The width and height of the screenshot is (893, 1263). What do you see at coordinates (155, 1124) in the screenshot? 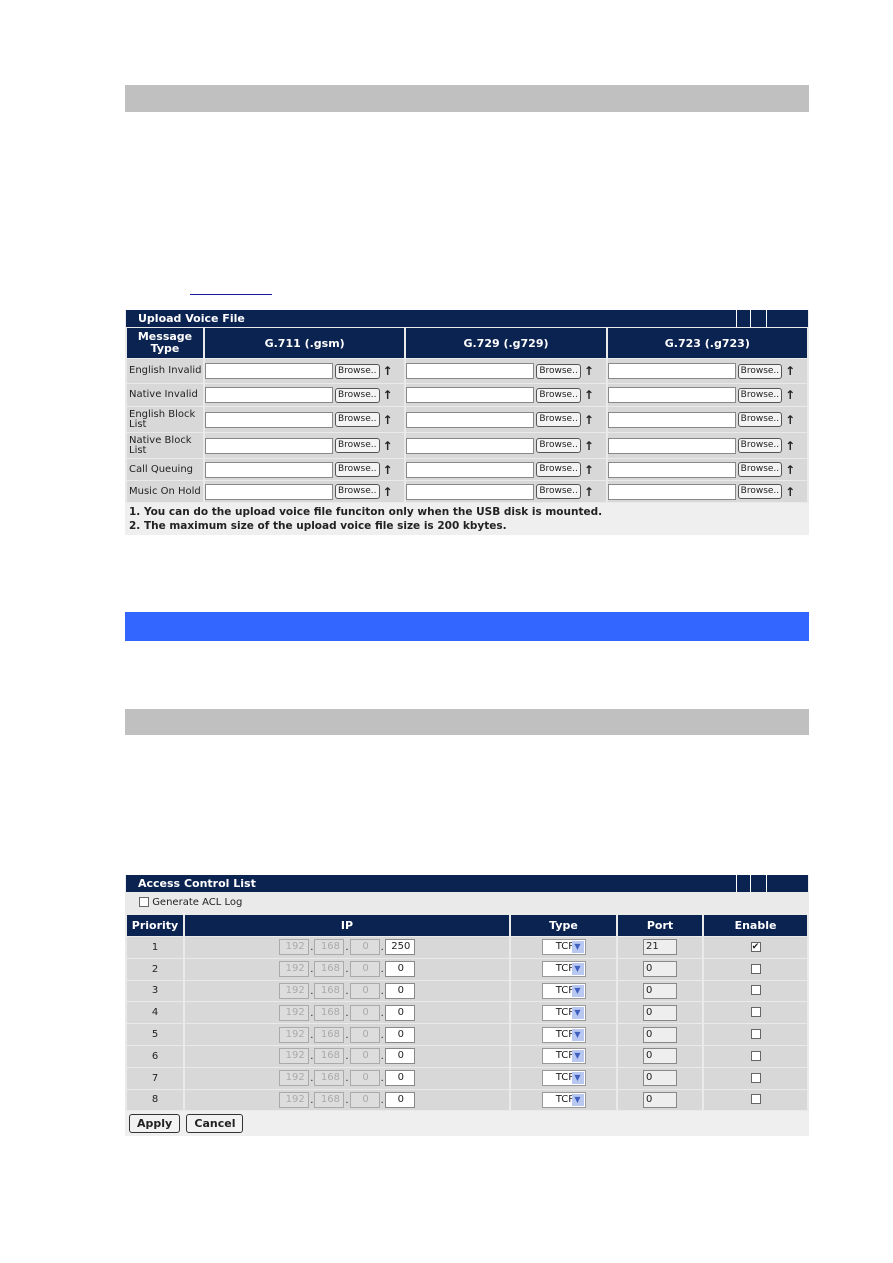
I see `apply-button: Apply` at bounding box center [155, 1124].